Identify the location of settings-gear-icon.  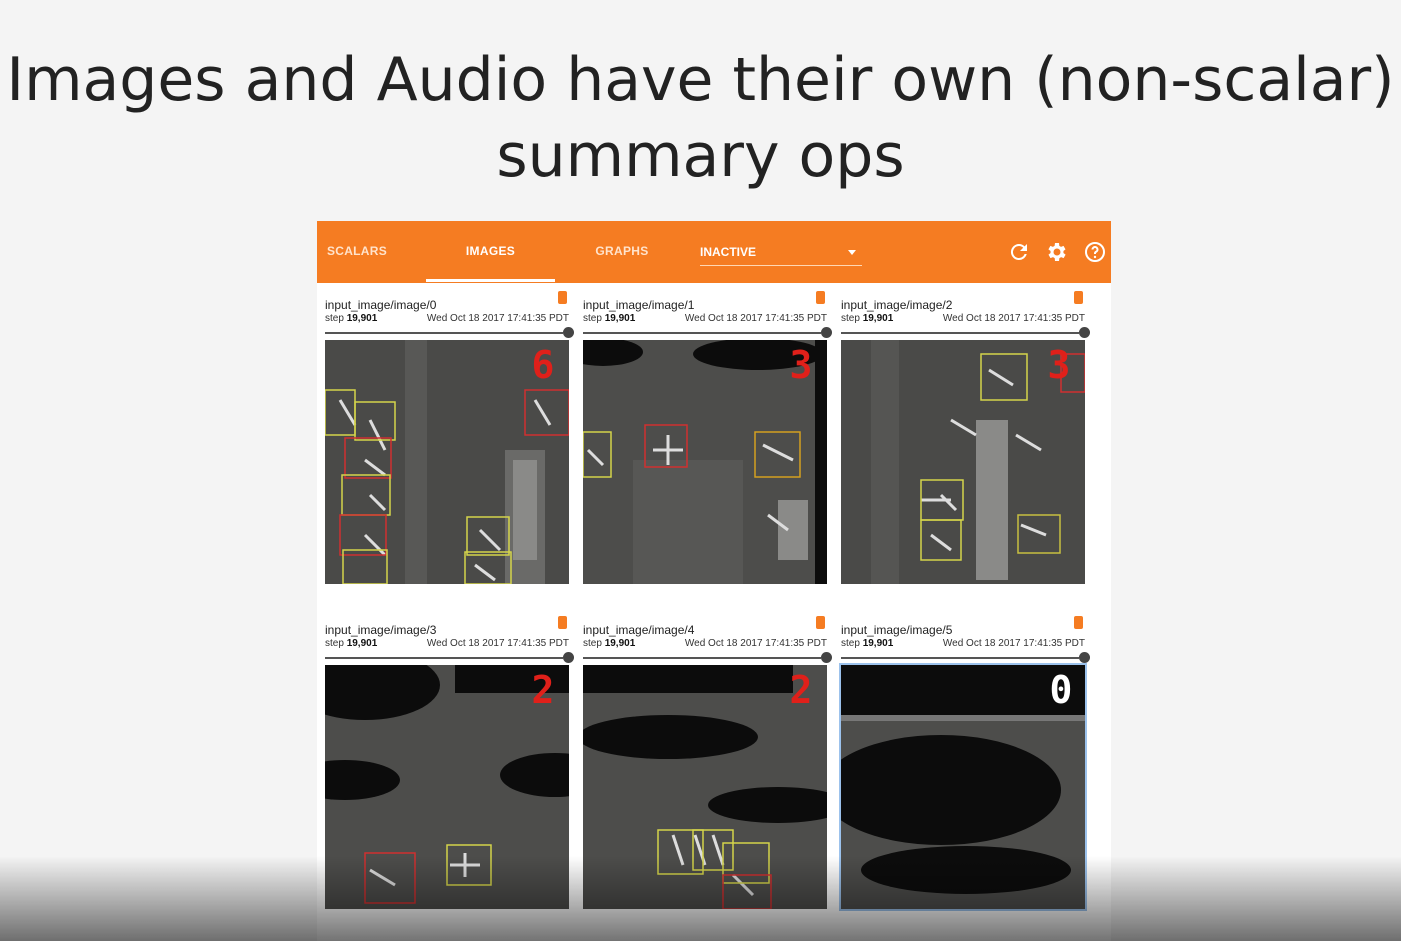
(1057, 252).